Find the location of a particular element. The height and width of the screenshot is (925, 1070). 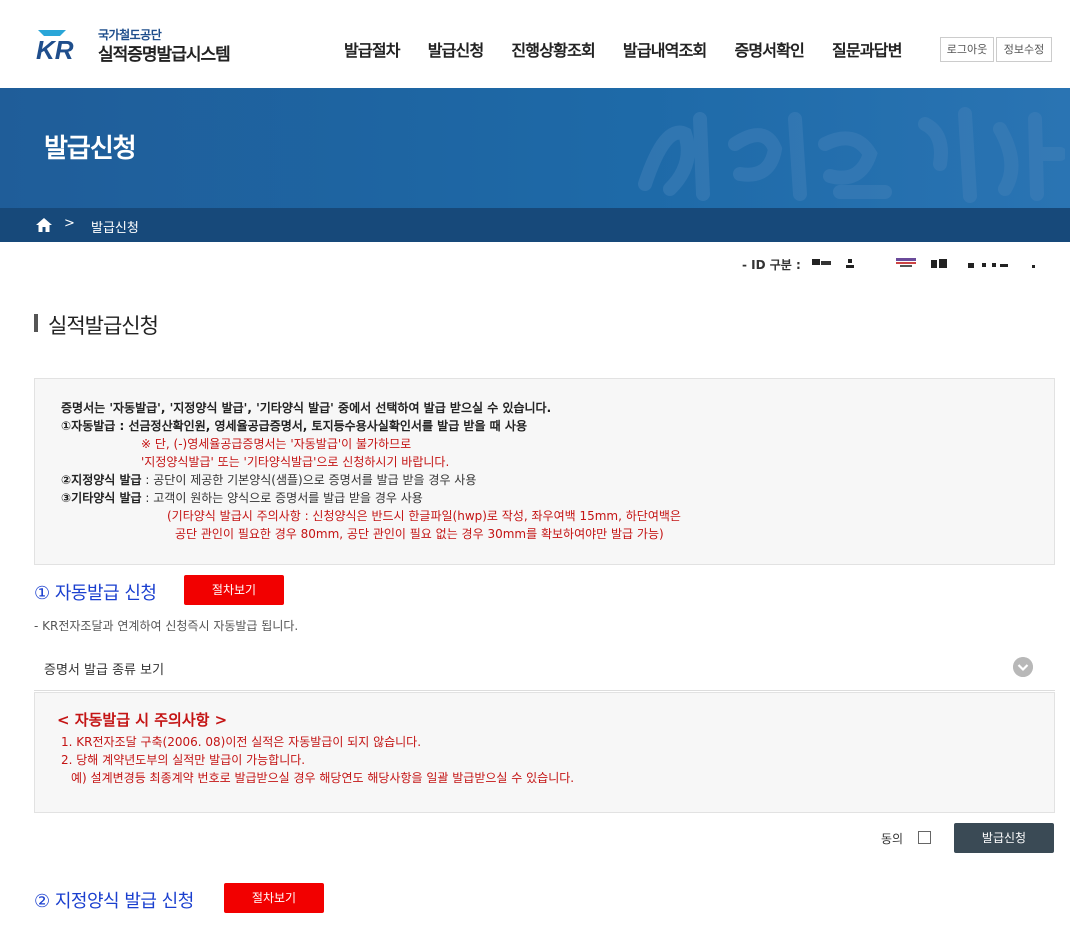

masked-id-value is located at coordinates (923, 263).